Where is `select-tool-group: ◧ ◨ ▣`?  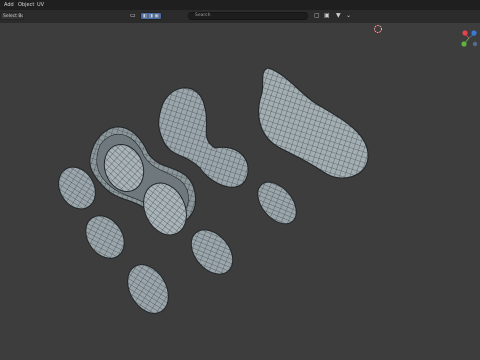
select-tool-group: ◧ ◨ ▣ is located at coordinates (151, 16).